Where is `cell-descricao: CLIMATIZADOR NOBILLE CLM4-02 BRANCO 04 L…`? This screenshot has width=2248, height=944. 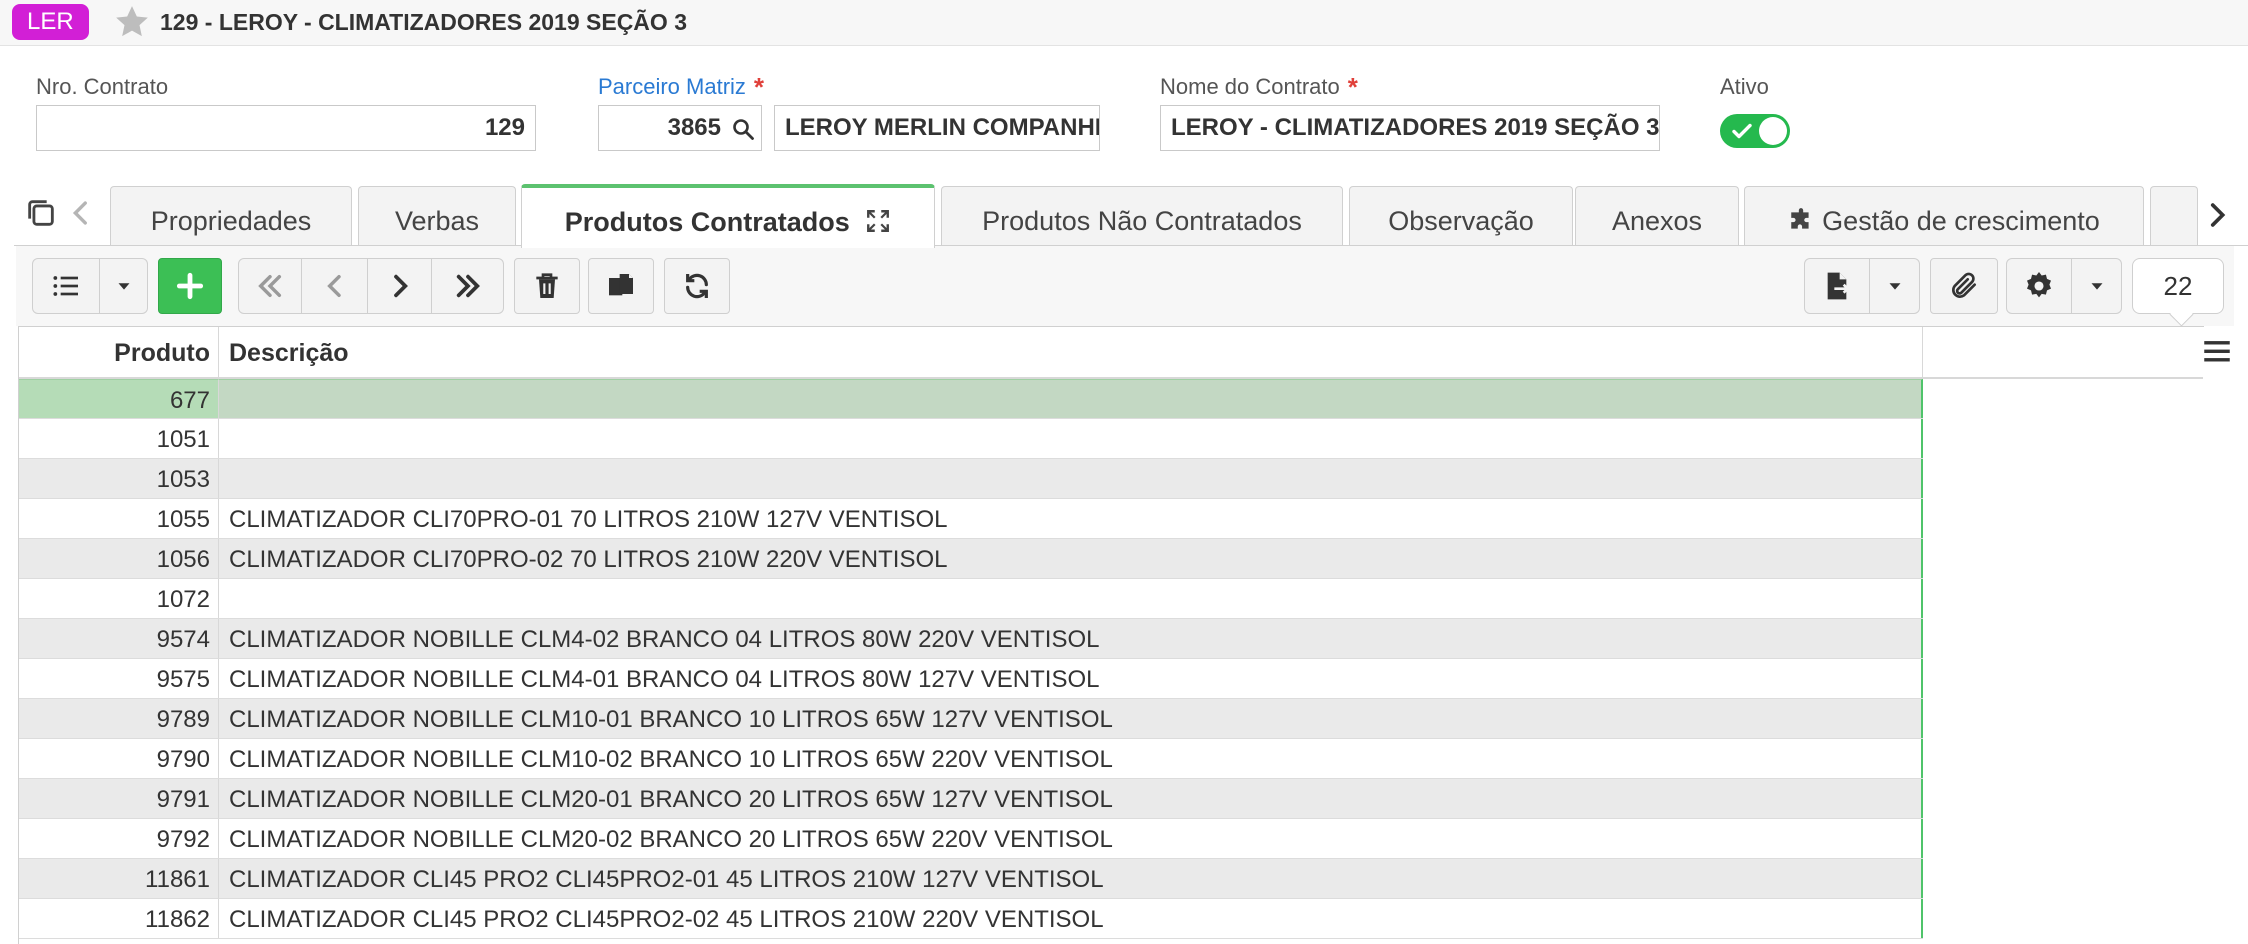 cell-descricao: CLIMATIZADOR NOBILLE CLM4-02 BRANCO 04 L… is located at coordinates (1071, 638).